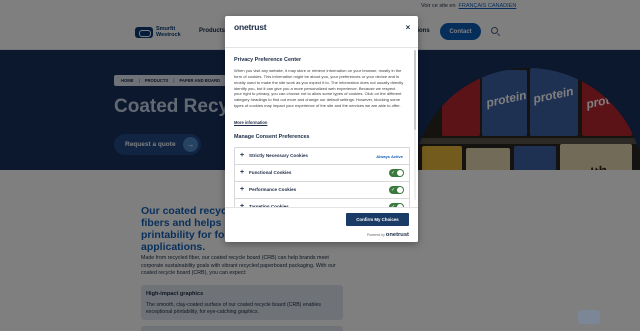 The width and height of the screenshot is (640, 331). Describe the element at coordinates (397, 235) in the screenshot. I see `powered-by-brand: onetrust` at that location.